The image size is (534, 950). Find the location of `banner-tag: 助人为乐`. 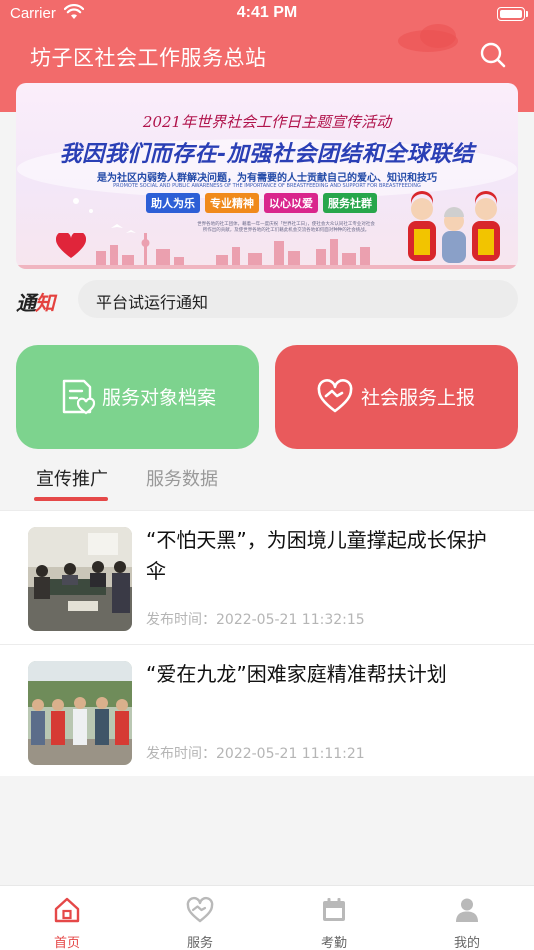

banner-tag: 助人为乐 is located at coordinates (173, 203).